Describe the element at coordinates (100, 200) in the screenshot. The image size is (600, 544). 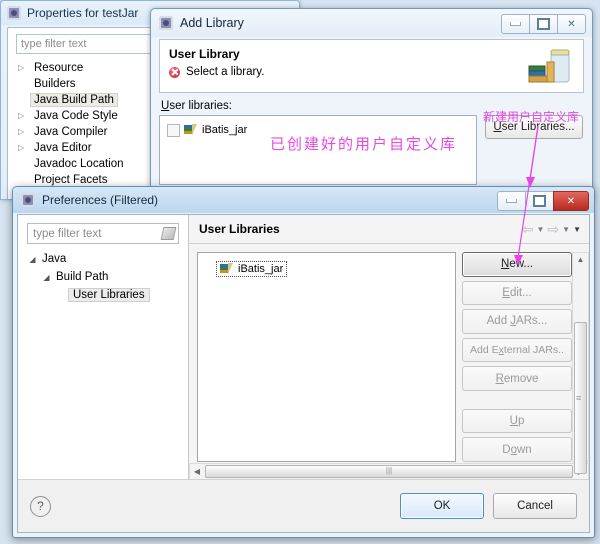
I see `preferences-title: Preferences (Filtered)` at that location.